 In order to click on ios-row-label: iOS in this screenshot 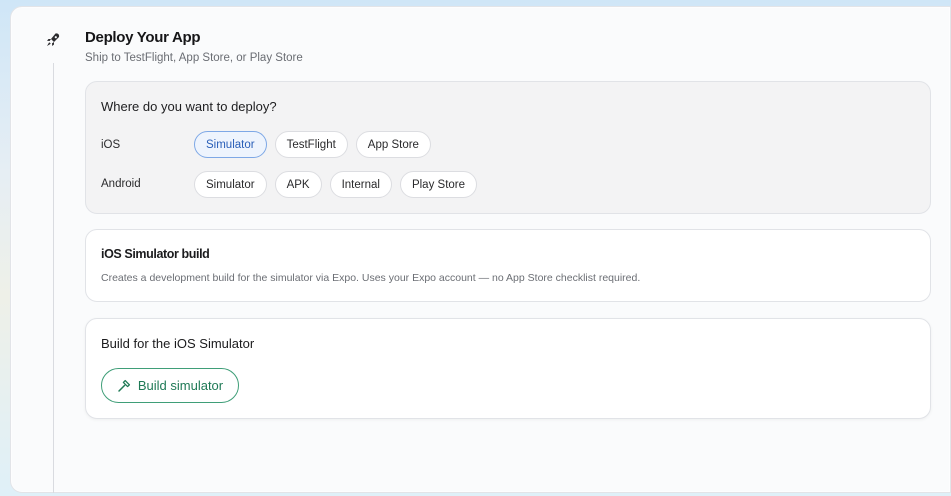, I will do `click(111, 145)`.